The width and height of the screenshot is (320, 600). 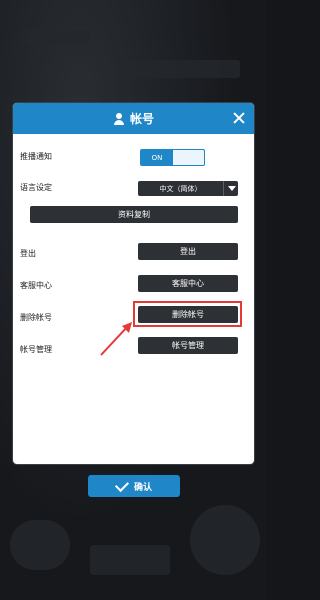 I want to click on language-label: 语言设定, so click(x=36, y=187).